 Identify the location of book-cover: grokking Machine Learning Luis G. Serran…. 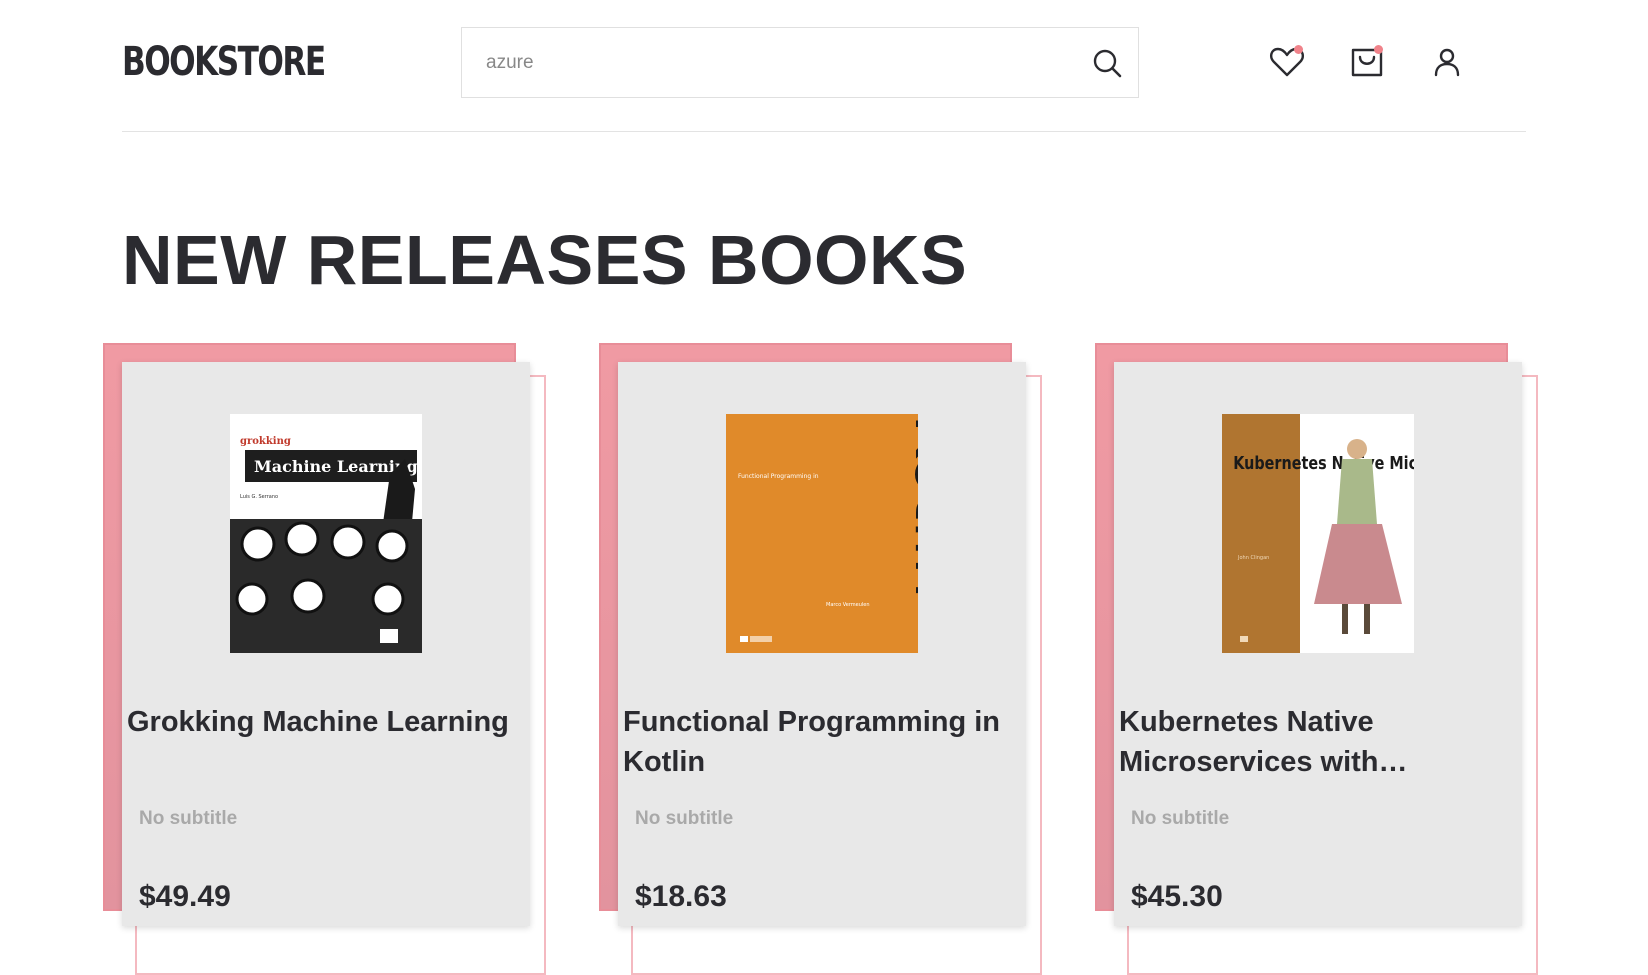
(326, 533).